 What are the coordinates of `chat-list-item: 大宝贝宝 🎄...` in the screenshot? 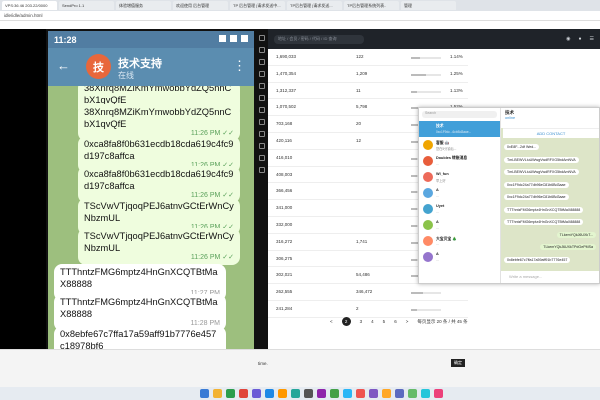 It's located at (459, 241).